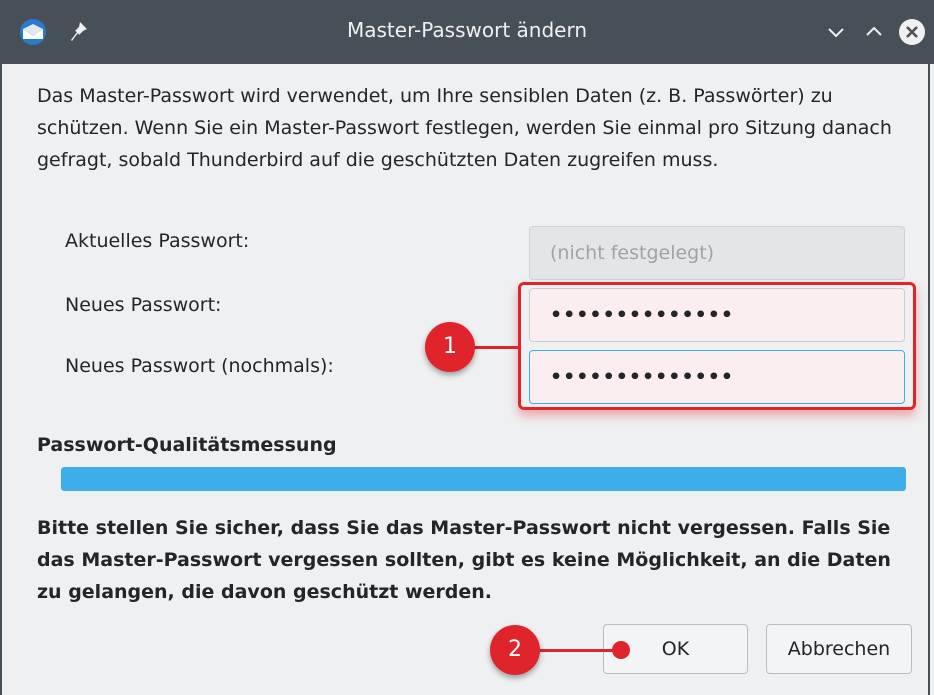 Image resolution: width=934 pixels, height=695 pixels. I want to click on confirm-password-label: Neues Passwort (nochmals):, so click(199, 366).